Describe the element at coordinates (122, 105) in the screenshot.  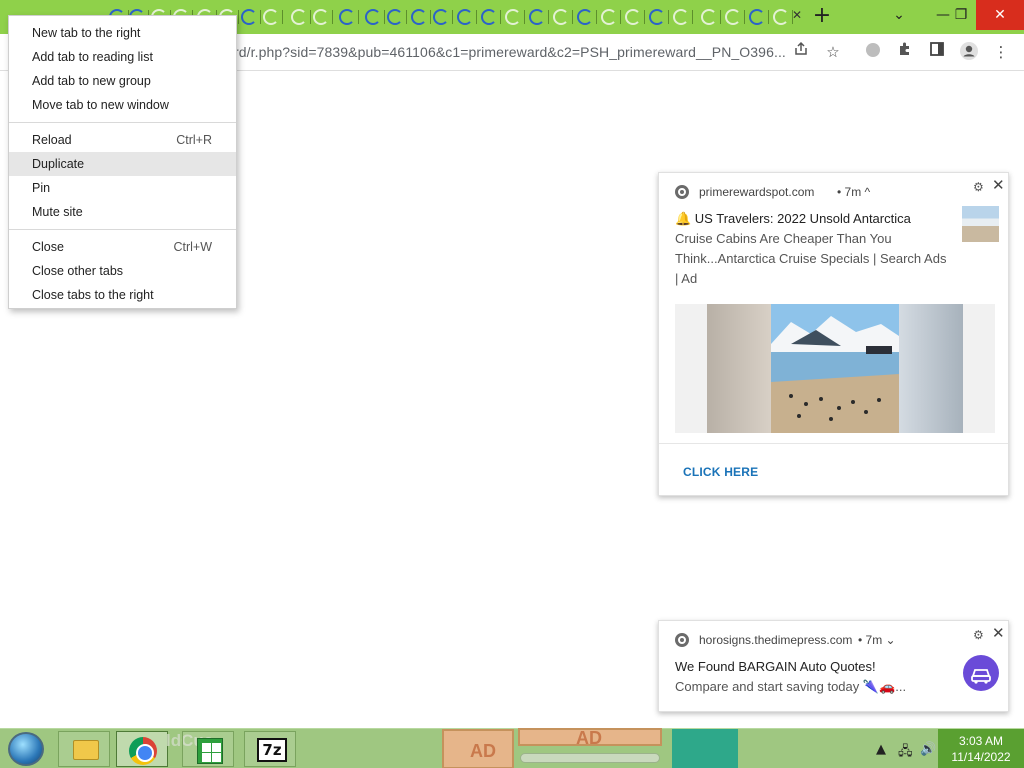
I see `menu-item-move-to-new-window: Move tab to new window` at that location.